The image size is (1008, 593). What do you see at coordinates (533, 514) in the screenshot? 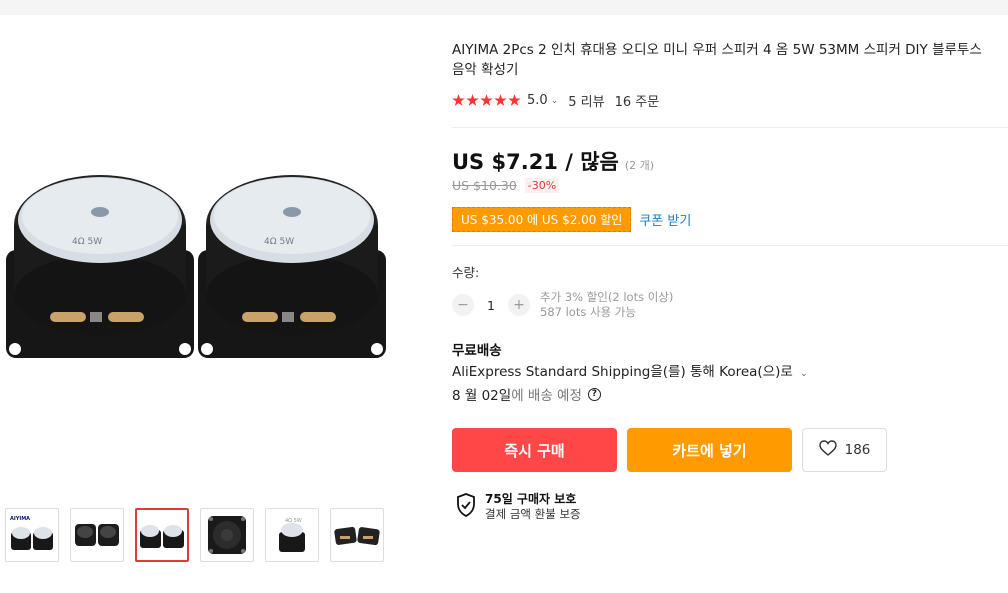
I see `protection-subtitle: 결제 금액 환불 보증` at bounding box center [533, 514].